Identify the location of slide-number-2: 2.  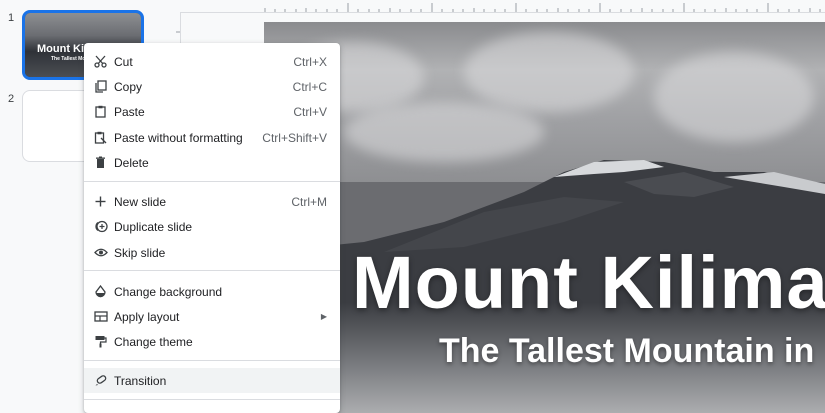
(11, 99).